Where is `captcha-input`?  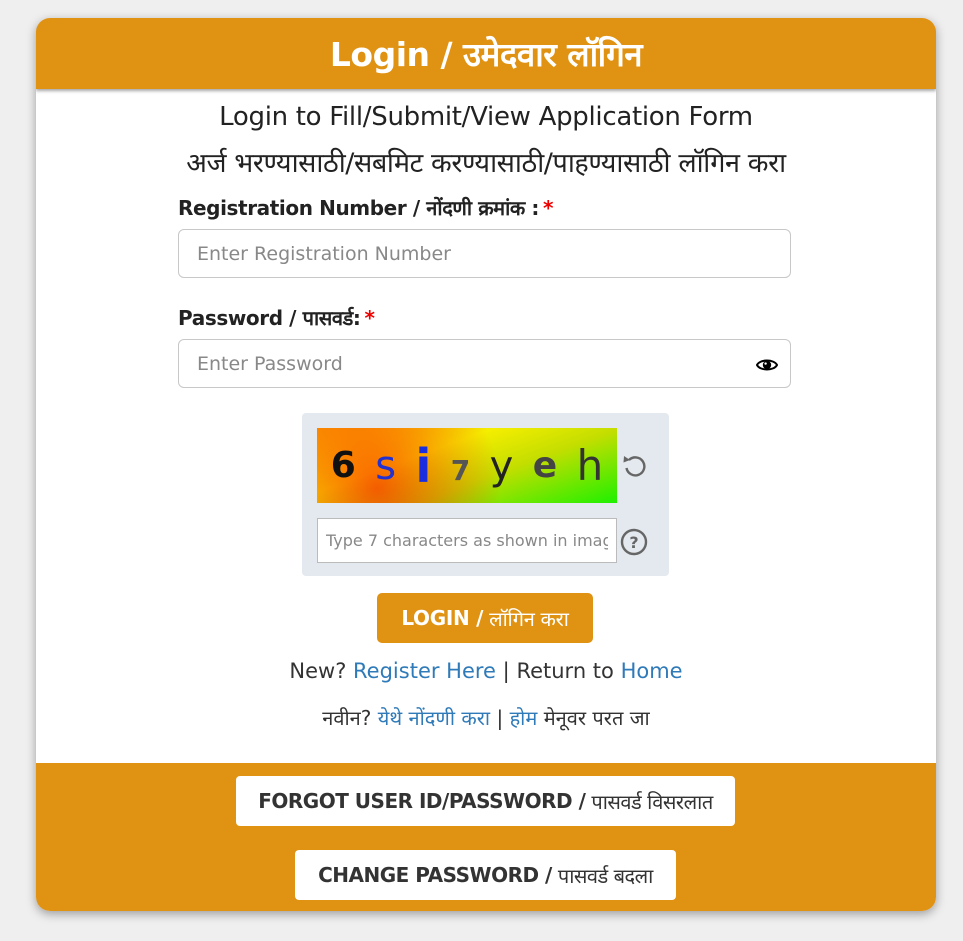 captcha-input is located at coordinates (467, 540).